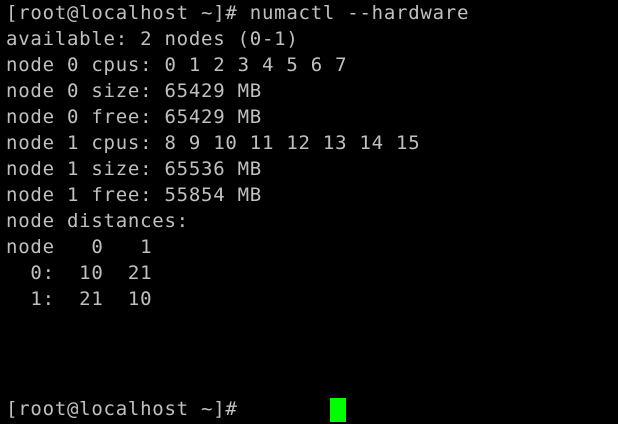 The width and height of the screenshot is (620, 424). I want to click on terminal-line-available-nodes: available: 2 nodes (0-1), so click(152, 39).